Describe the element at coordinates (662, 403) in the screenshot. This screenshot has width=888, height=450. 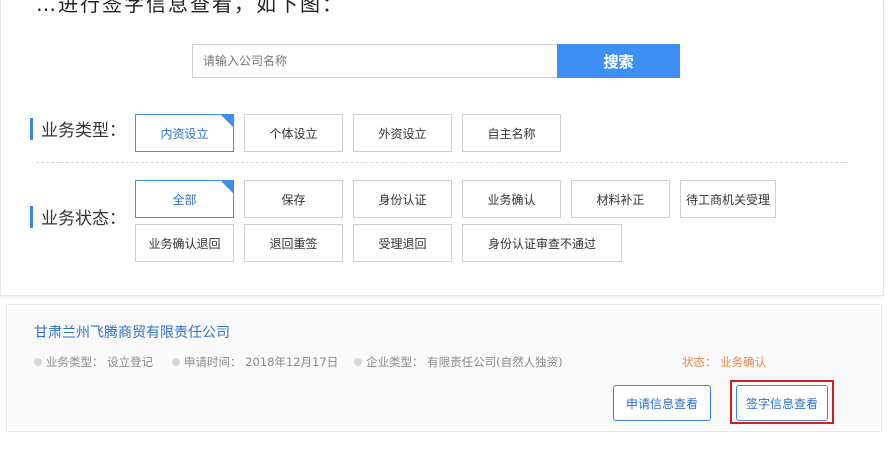
I see `apply-info-button: 申请信息查看` at that location.